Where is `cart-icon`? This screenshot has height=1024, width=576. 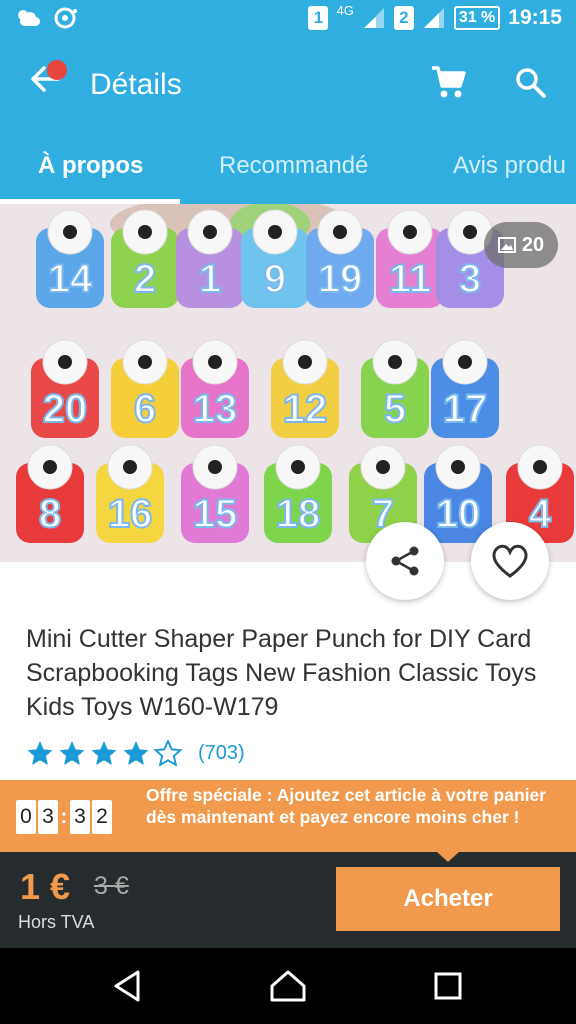
cart-icon is located at coordinates (449, 82).